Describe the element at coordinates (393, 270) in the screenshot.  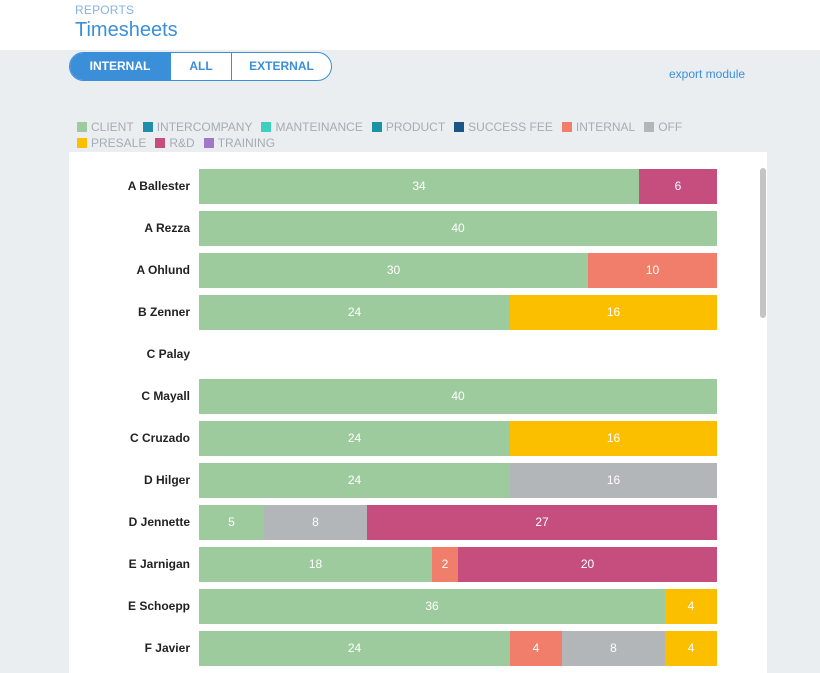
I see `bar-segment-client: 30` at that location.